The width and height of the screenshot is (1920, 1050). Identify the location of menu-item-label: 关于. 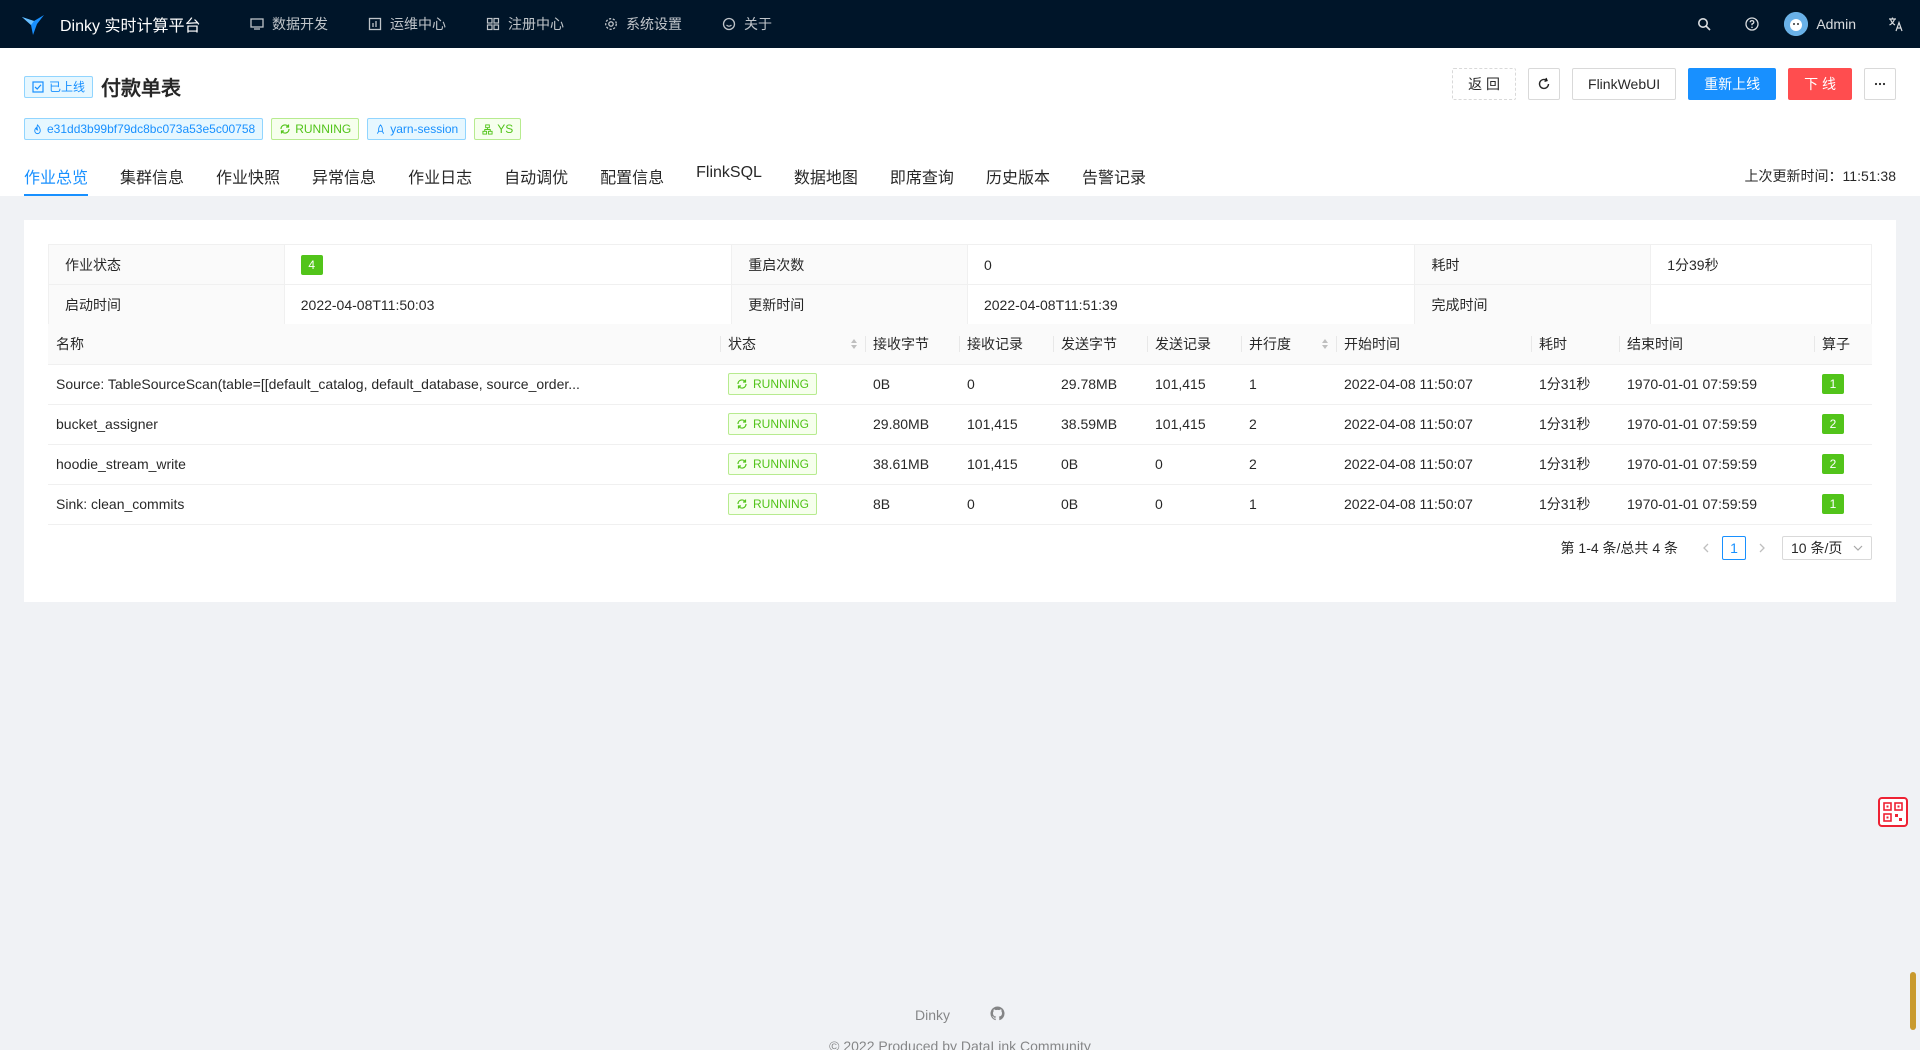
(758, 24).